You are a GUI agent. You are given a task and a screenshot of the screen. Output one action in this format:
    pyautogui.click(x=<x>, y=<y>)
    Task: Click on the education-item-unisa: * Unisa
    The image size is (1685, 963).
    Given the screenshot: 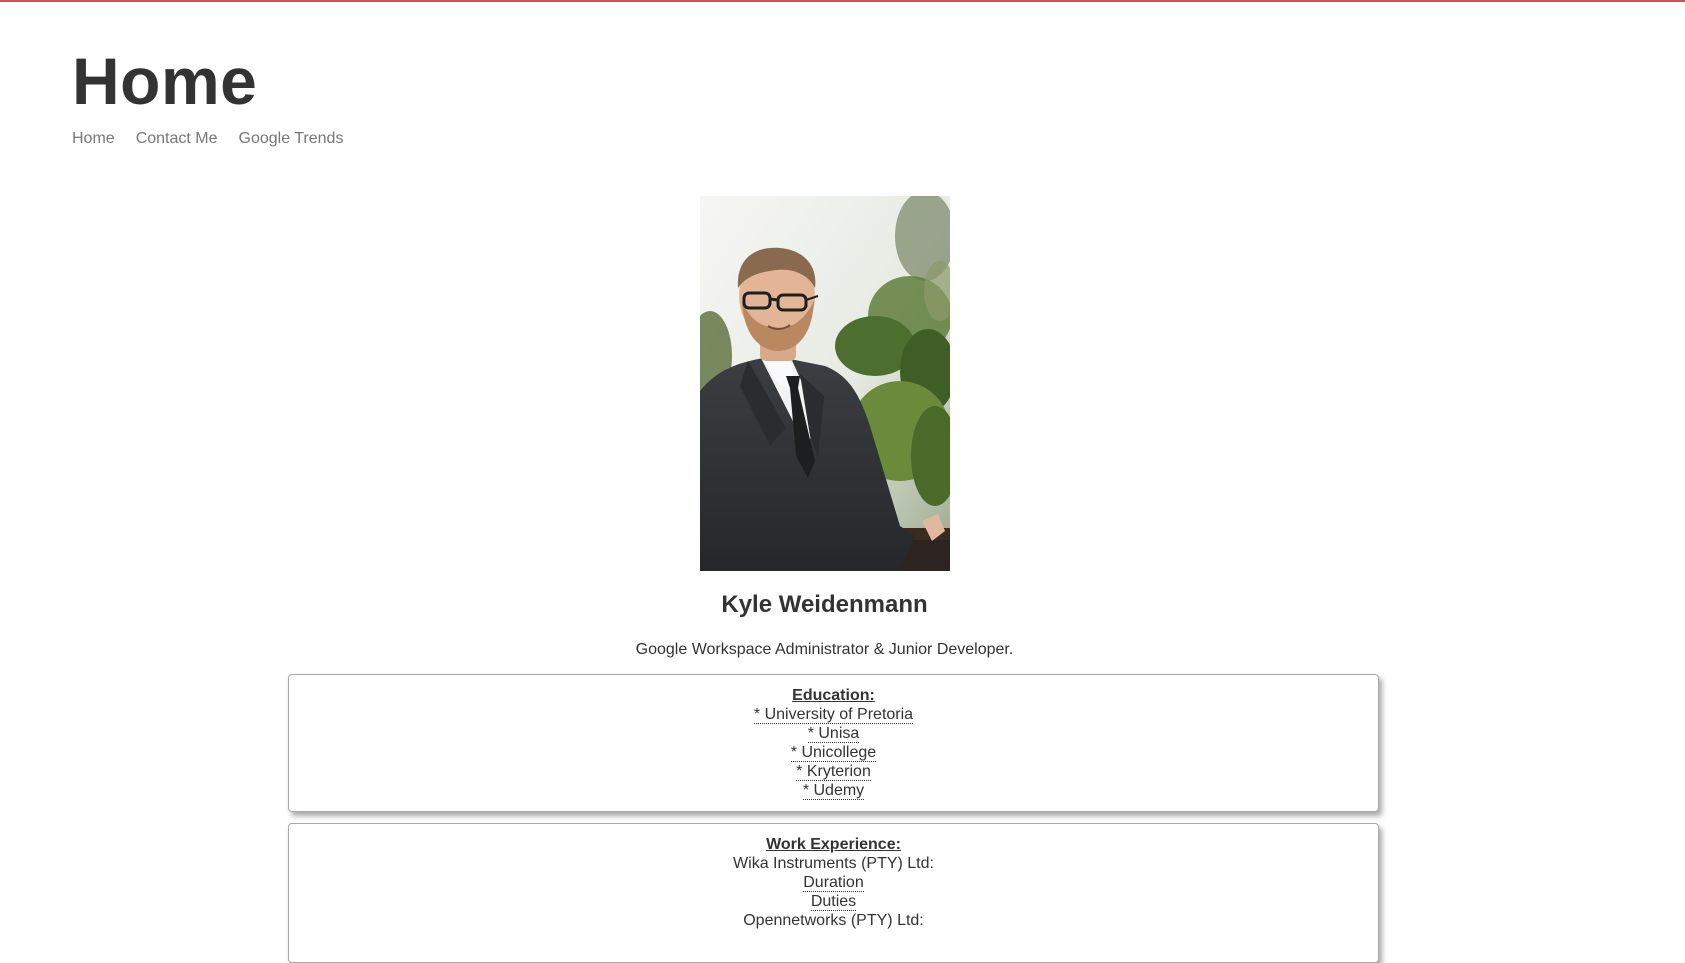 What is the action you would take?
    pyautogui.click(x=833, y=734)
    